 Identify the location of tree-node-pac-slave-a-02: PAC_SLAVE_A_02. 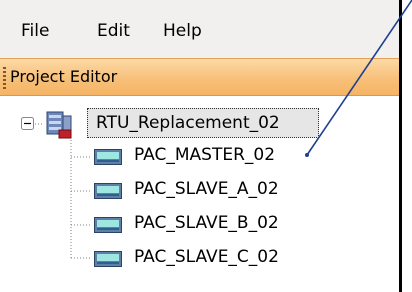
(214, 190).